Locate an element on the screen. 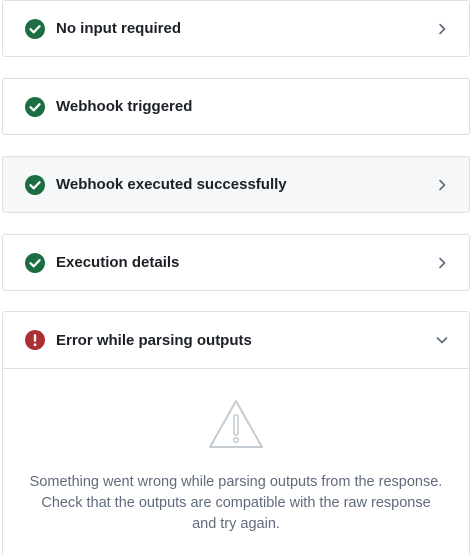 The width and height of the screenshot is (474, 554). error-circle-icon is located at coordinates (35, 340).